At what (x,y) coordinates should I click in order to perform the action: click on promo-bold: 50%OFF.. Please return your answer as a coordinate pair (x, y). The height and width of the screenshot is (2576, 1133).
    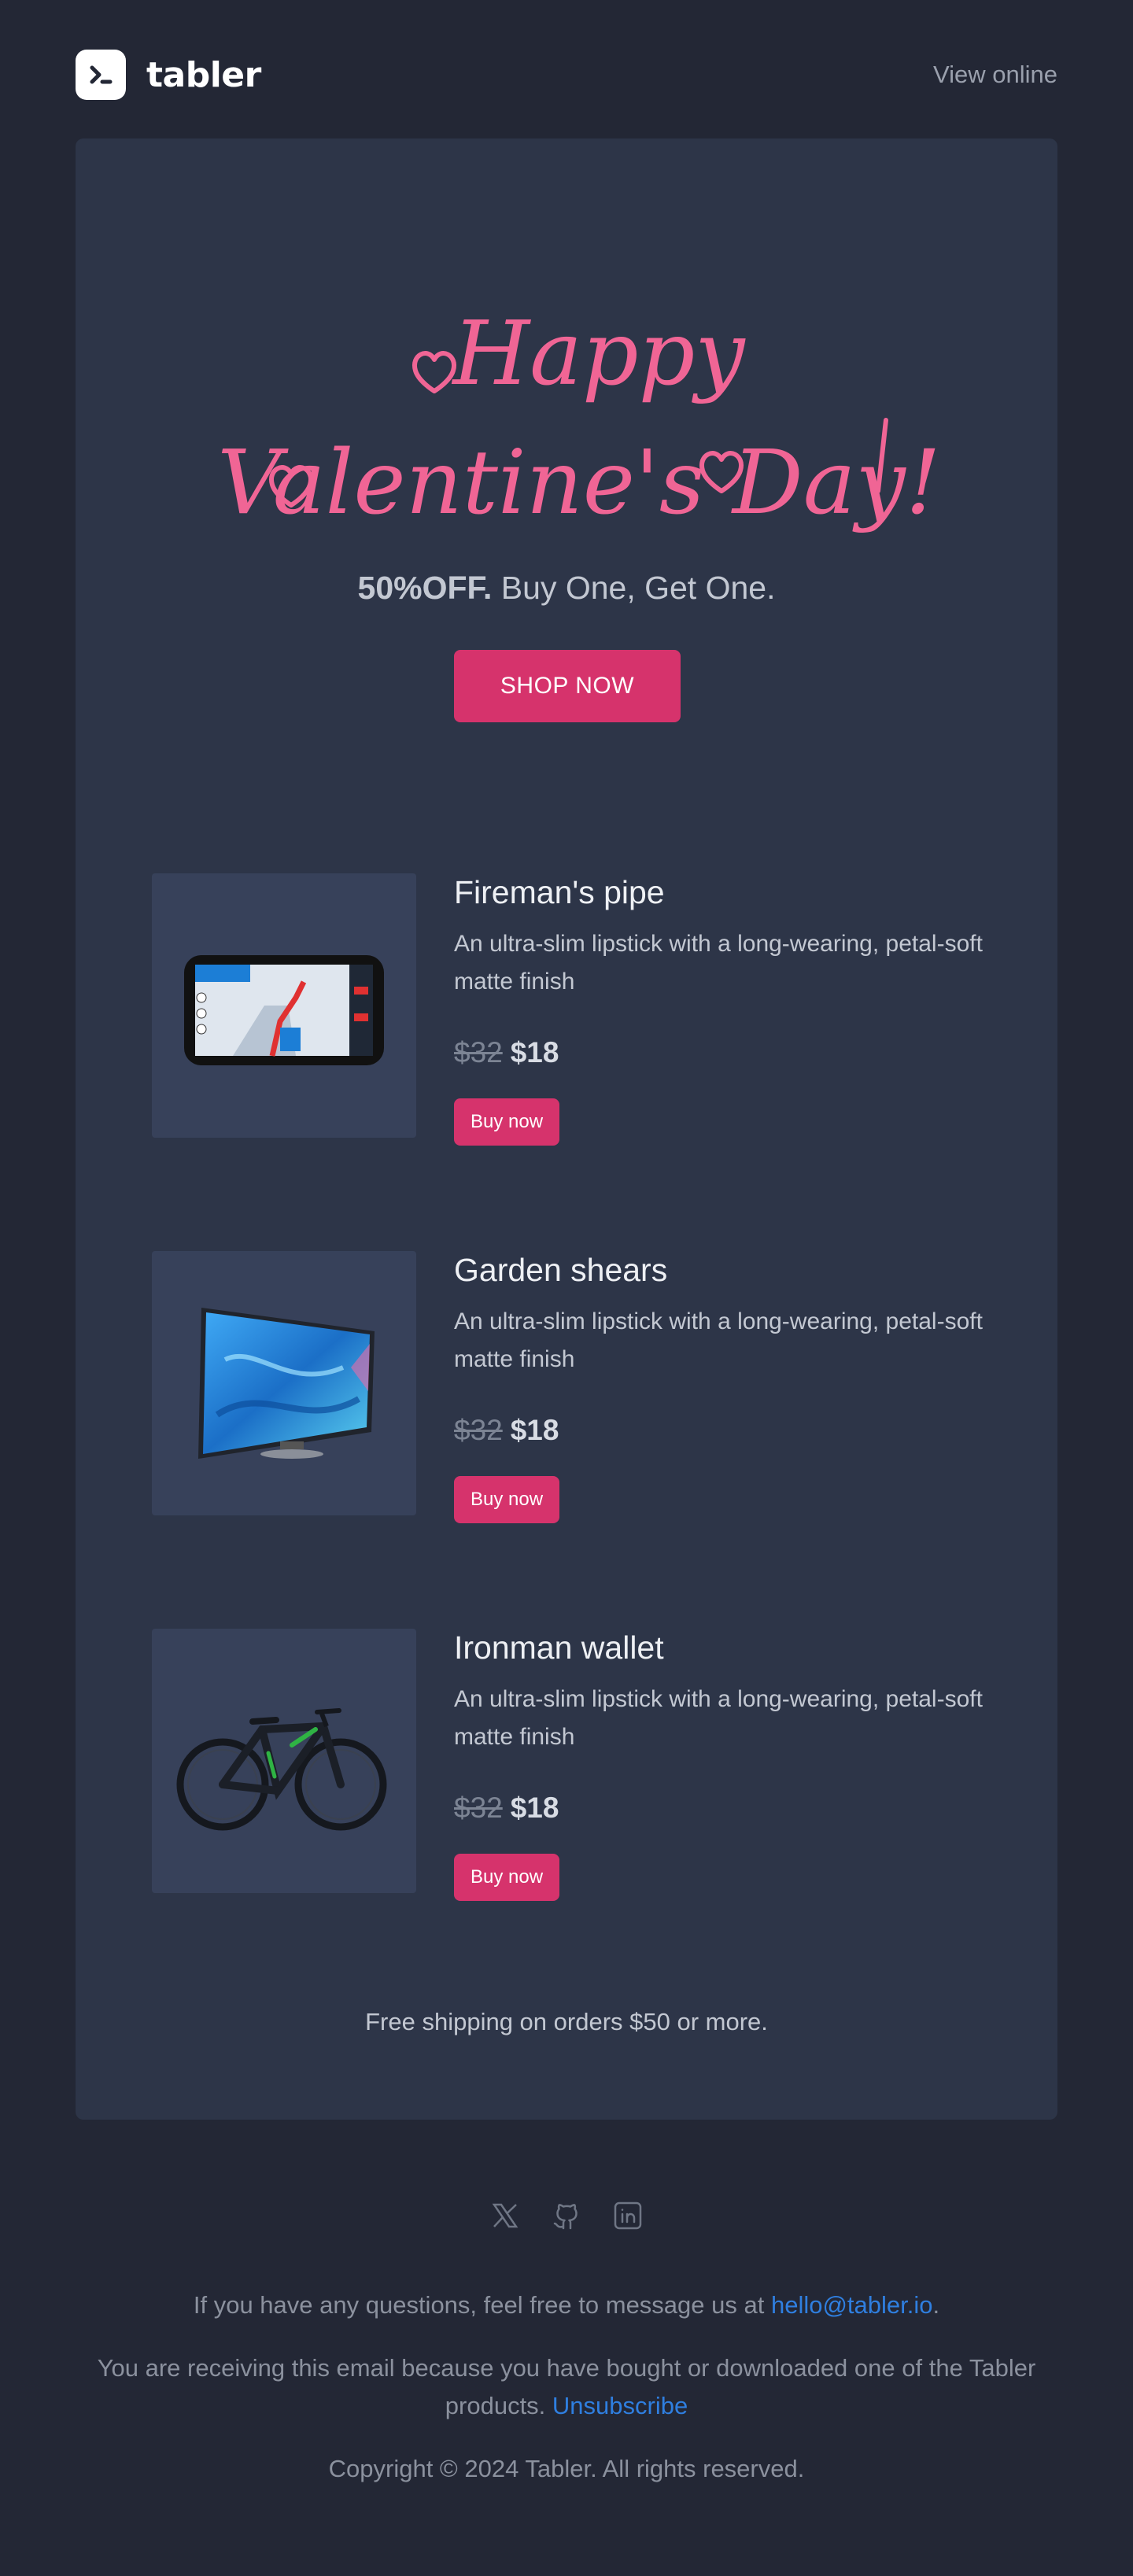
    Looking at the image, I should click on (425, 588).